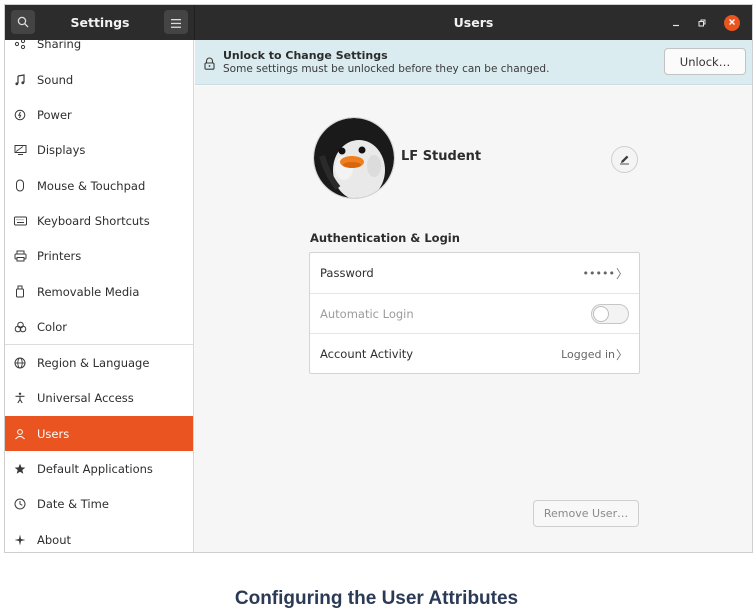 Image resolution: width=753 pixels, height=615 pixels. I want to click on password-row: Password ••••• 〉, so click(474, 273).